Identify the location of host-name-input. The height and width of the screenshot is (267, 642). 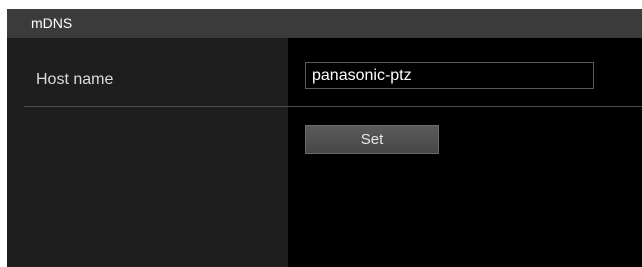
(449, 75).